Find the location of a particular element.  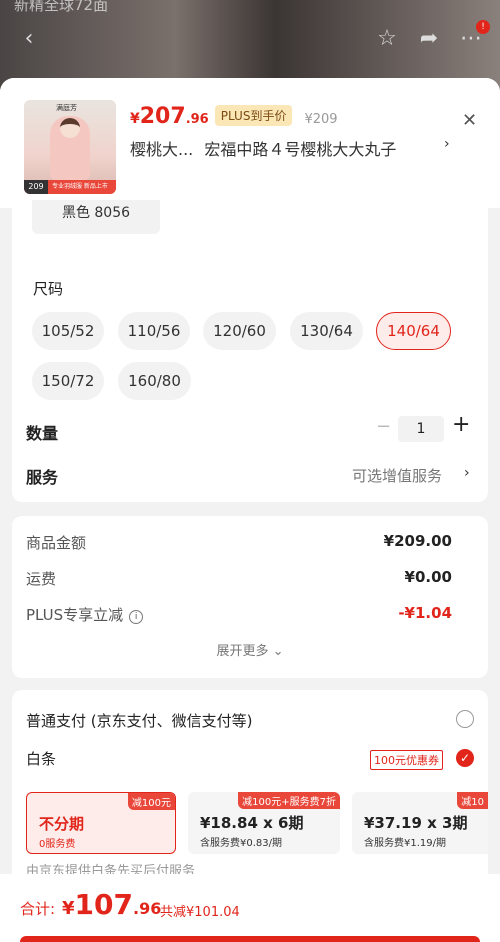

notification-badge: ! is located at coordinates (483, 27).